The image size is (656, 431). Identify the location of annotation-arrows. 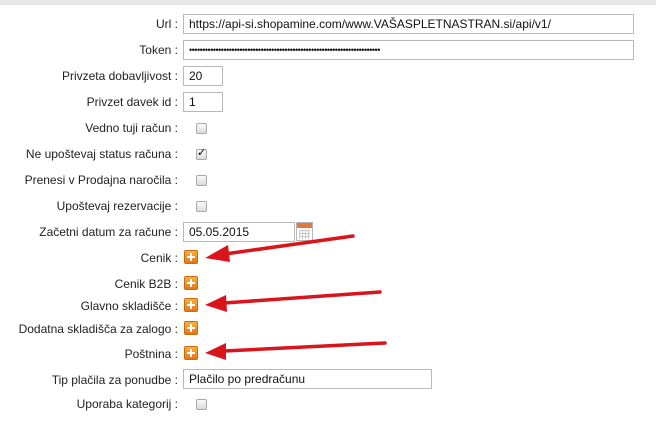
(296, 297).